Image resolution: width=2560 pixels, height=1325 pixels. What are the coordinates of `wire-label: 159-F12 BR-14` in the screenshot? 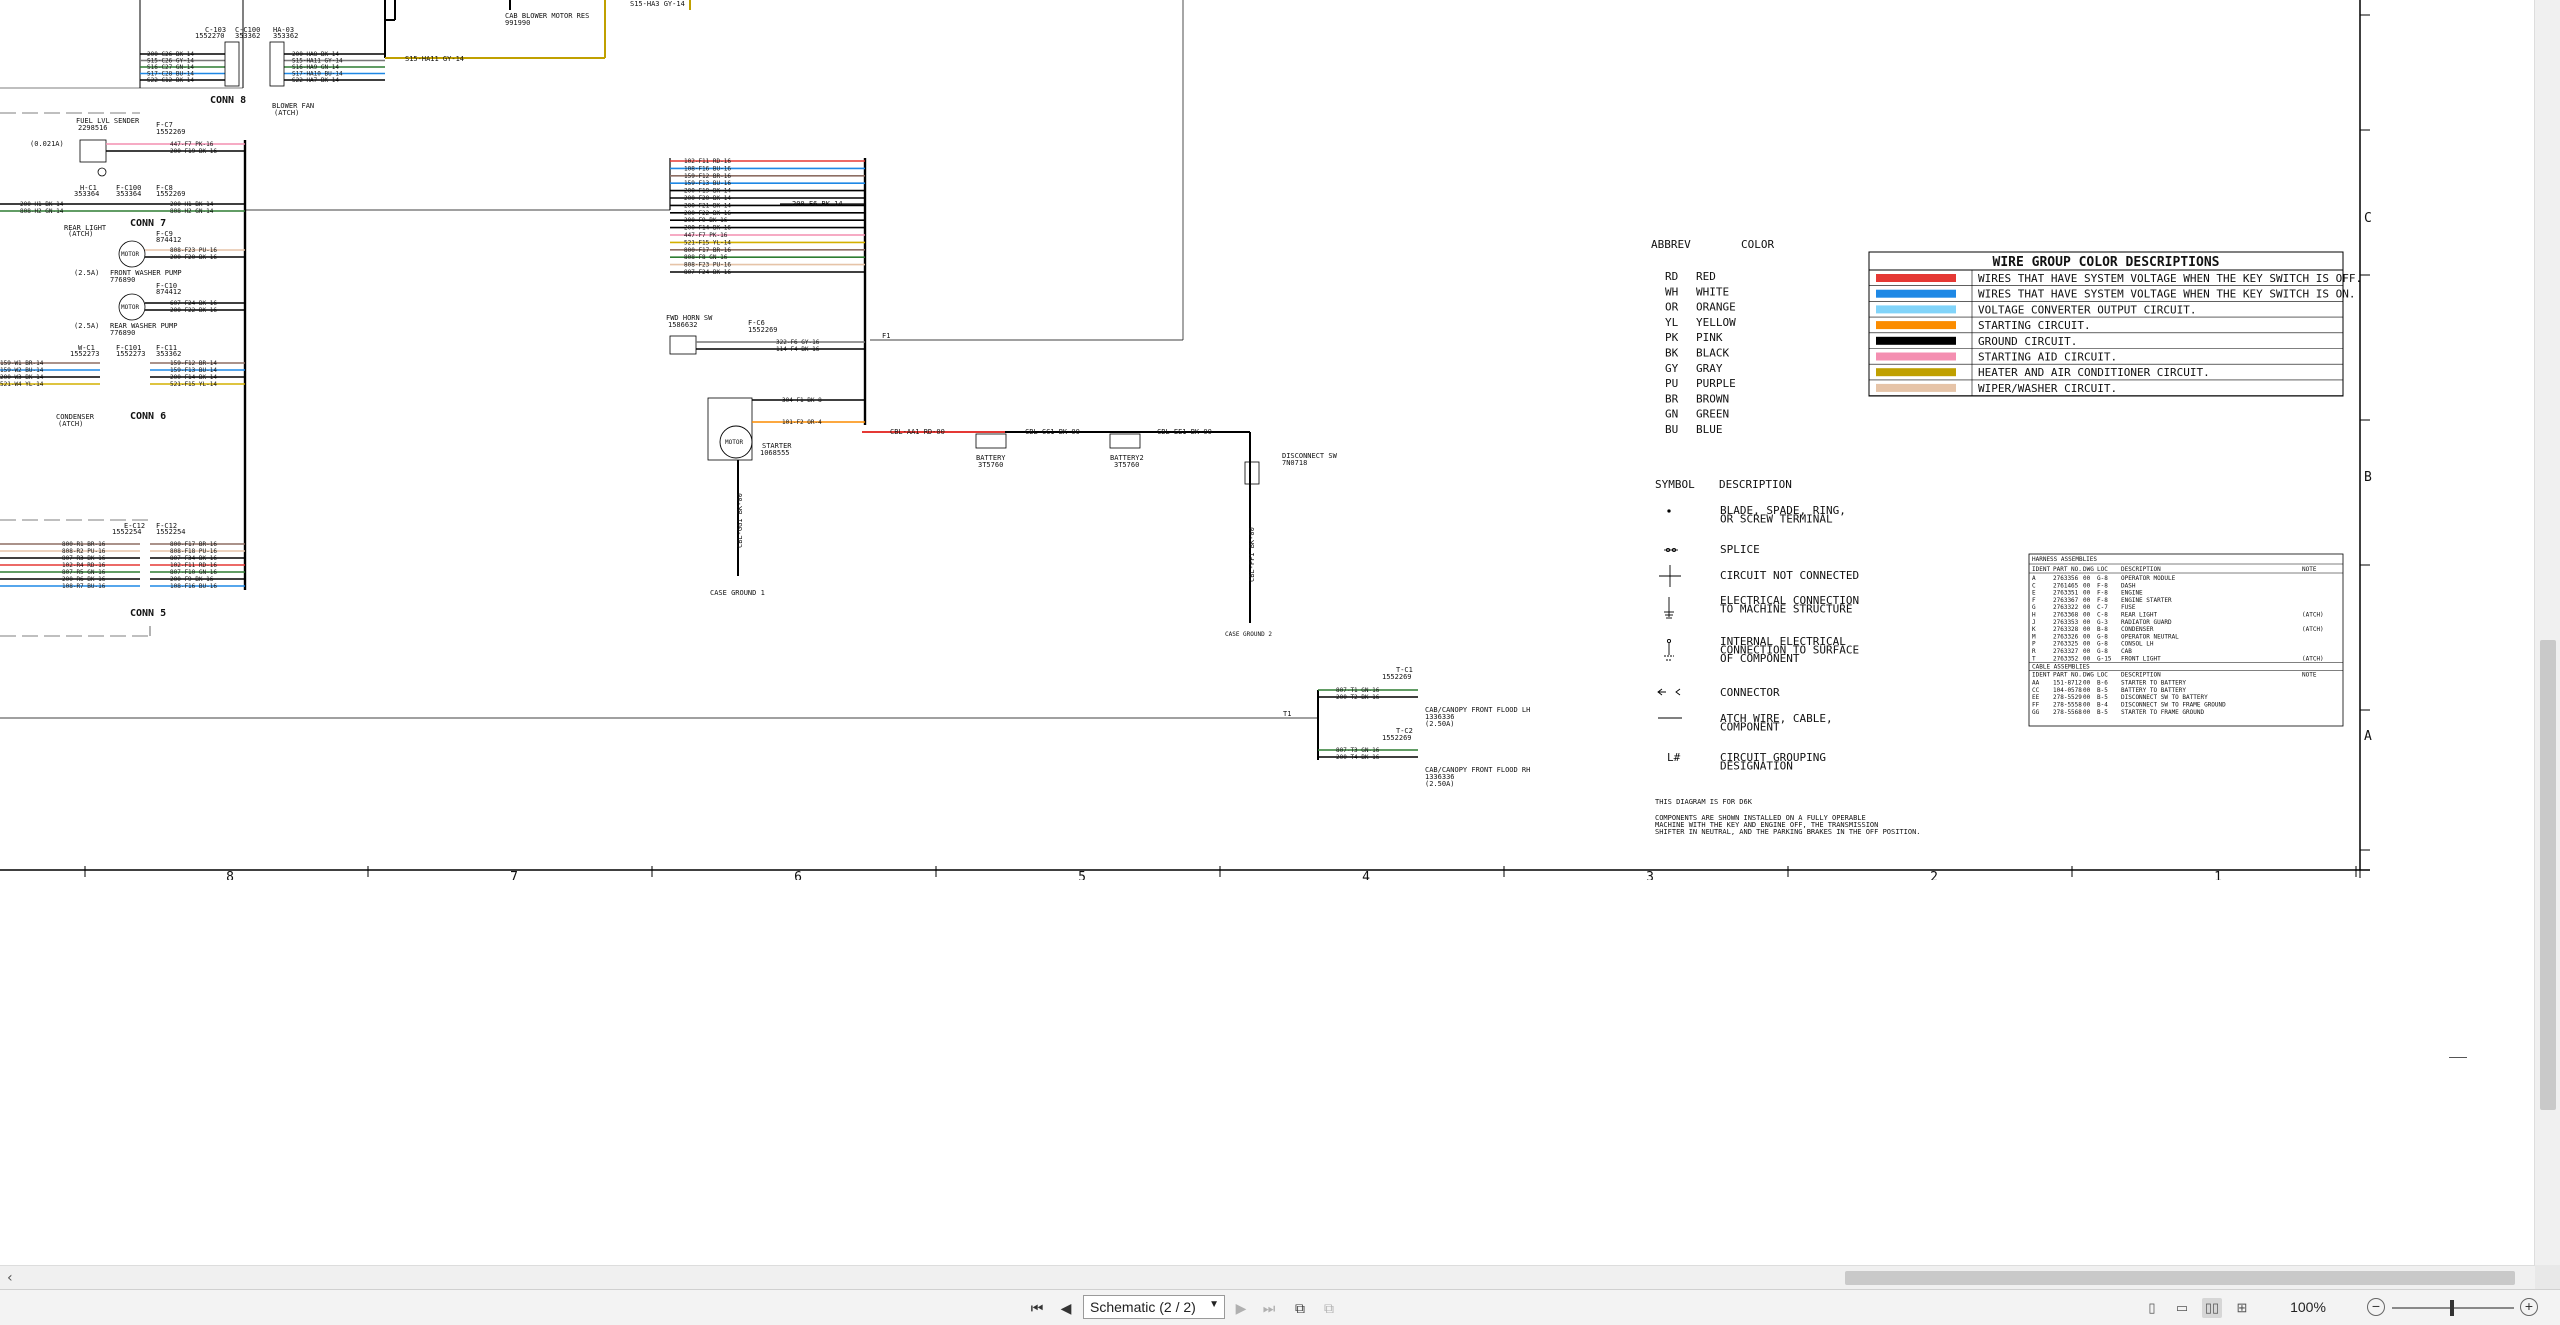 It's located at (193, 363).